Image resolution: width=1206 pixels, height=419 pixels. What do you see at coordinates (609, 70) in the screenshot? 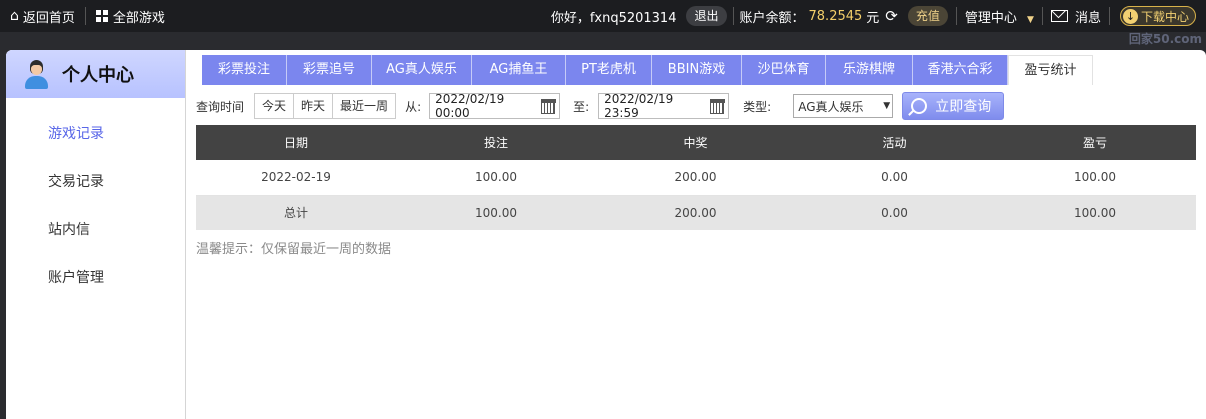
I see `tab-pt-slots: PT老虎机` at bounding box center [609, 70].